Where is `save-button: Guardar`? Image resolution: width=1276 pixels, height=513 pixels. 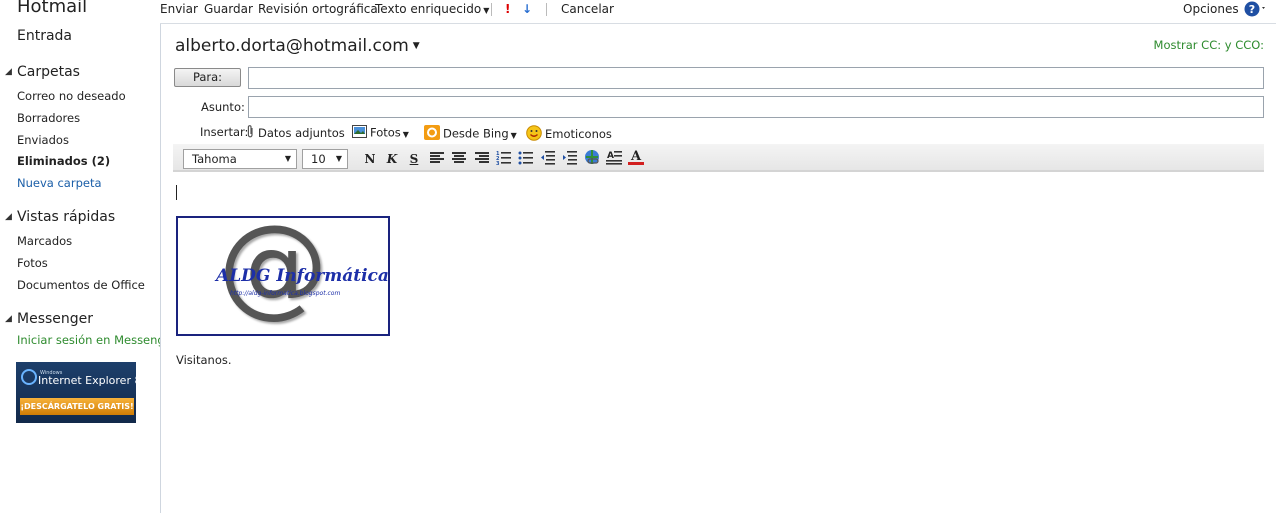
save-button: Guardar is located at coordinates (228, 9).